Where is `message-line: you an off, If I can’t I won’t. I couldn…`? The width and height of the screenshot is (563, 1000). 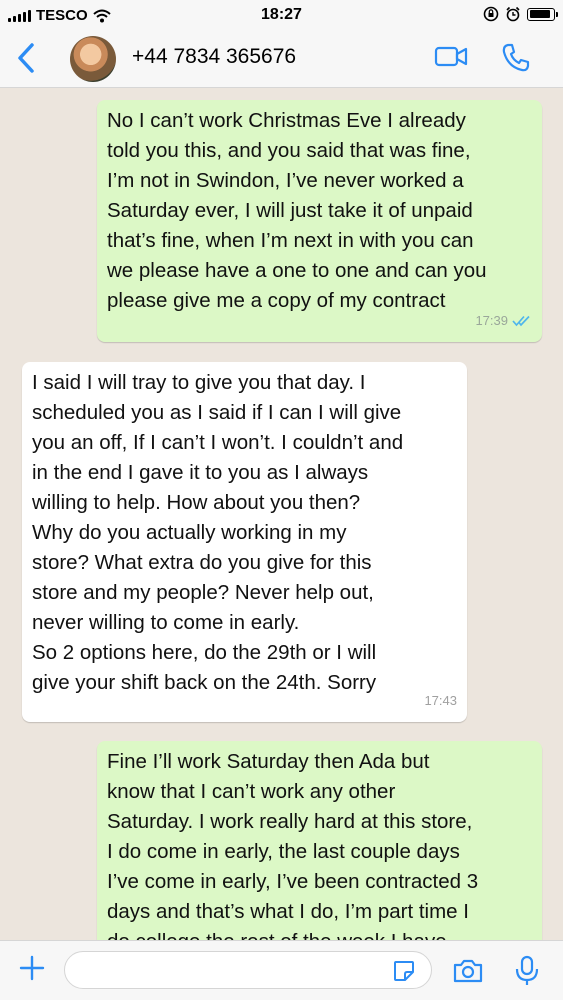 message-line: you an off, If I can’t I won’t. I couldn… is located at coordinates (218, 442).